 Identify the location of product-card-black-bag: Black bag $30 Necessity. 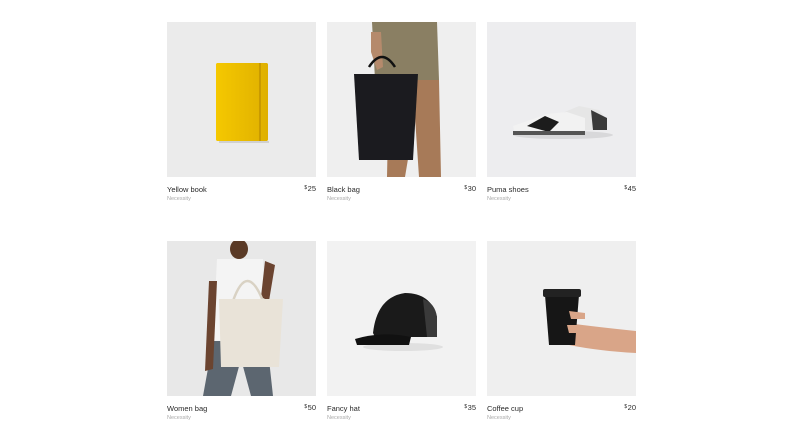
(401, 114).